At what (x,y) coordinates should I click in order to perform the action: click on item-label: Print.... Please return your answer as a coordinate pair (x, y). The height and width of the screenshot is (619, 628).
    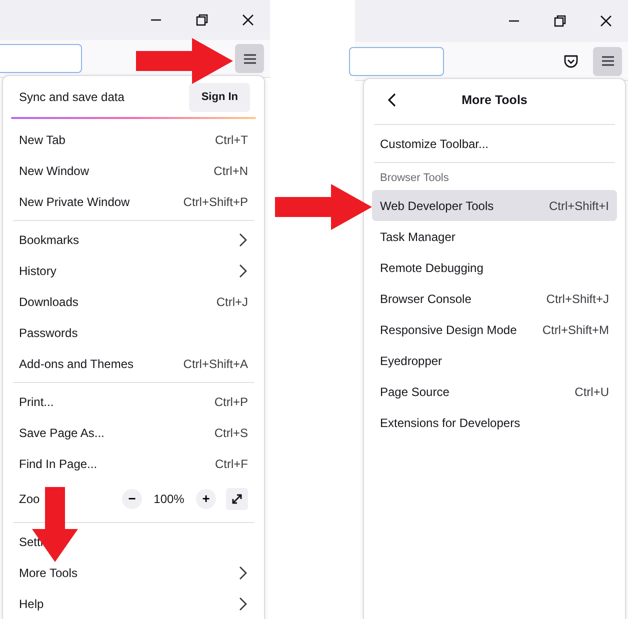
    Looking at the image, I should click on (36, 401).